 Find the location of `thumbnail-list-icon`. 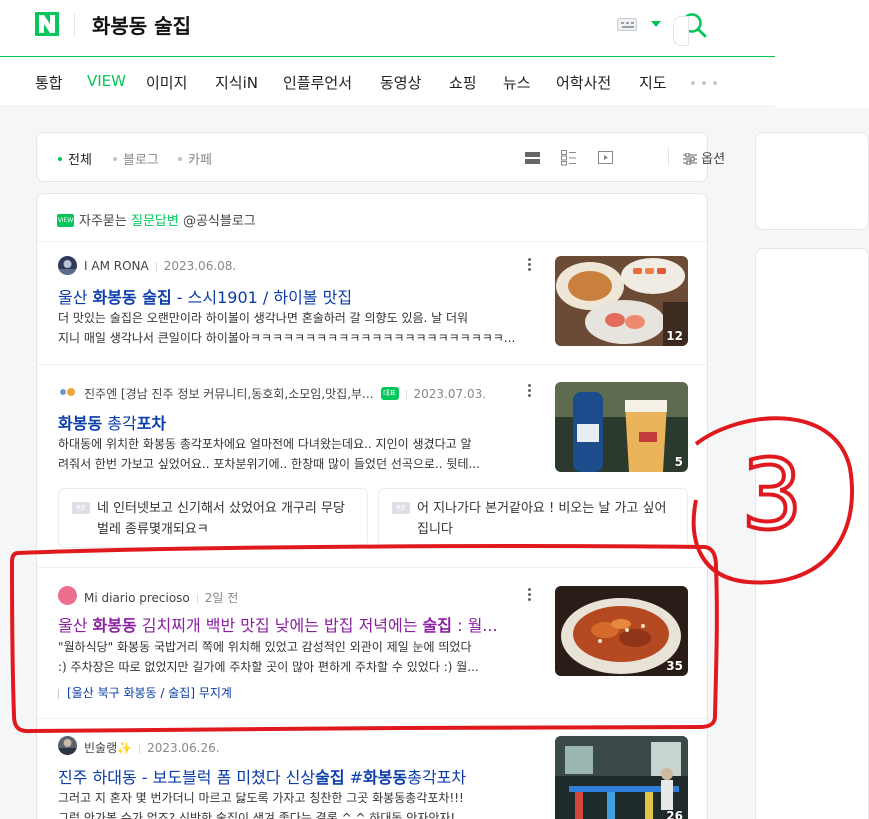

thumbnail-list-icon is located at coordinates (568, 157).